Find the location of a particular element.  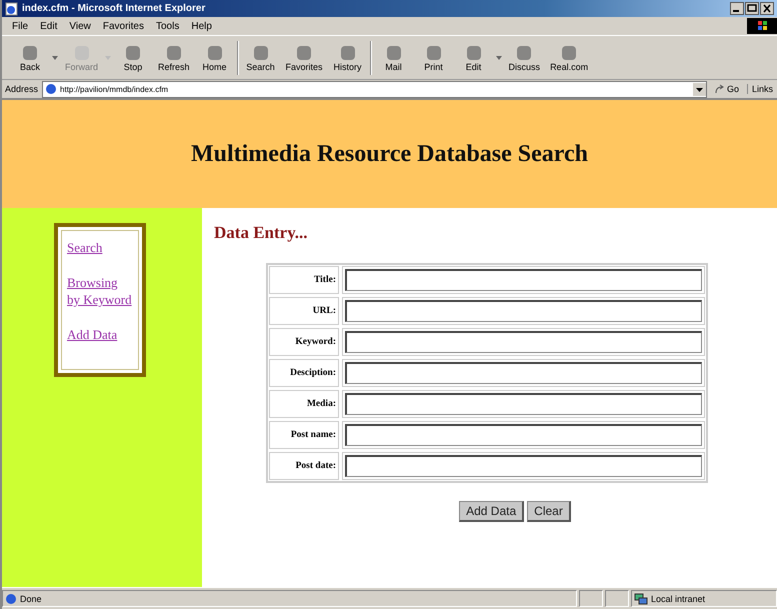

field-label: Media: is located at coordinates (304, 404).